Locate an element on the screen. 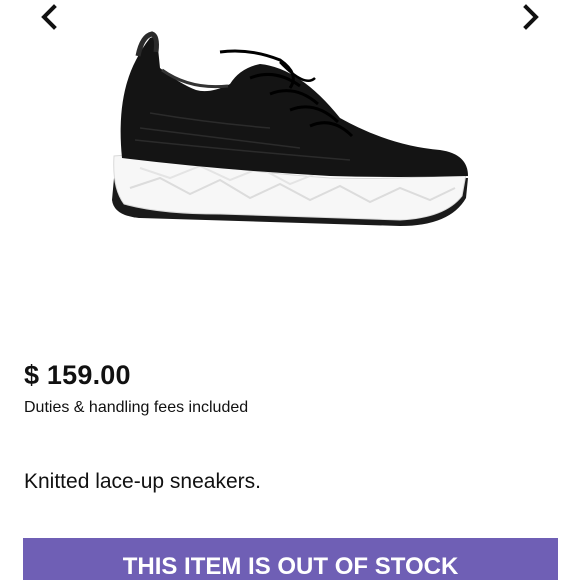 The width and height of the screenshot is (580, 580). next-image-button is located at coordinates (531, 17).